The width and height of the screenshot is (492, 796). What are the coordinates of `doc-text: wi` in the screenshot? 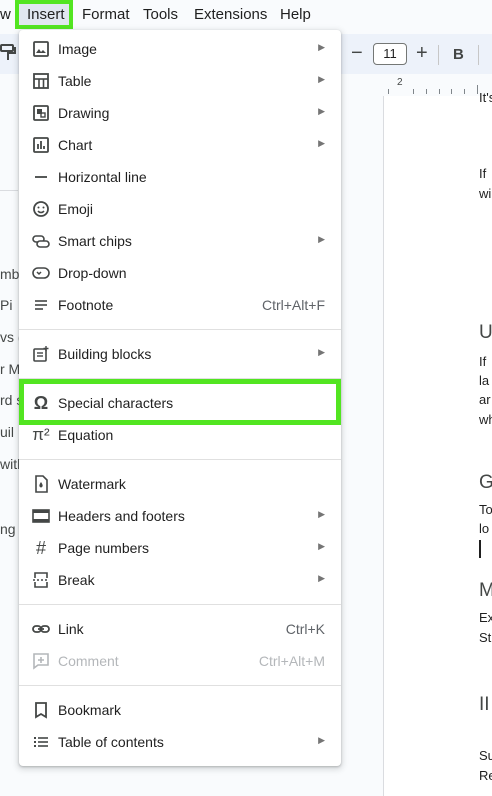 It's located at (485, 193).